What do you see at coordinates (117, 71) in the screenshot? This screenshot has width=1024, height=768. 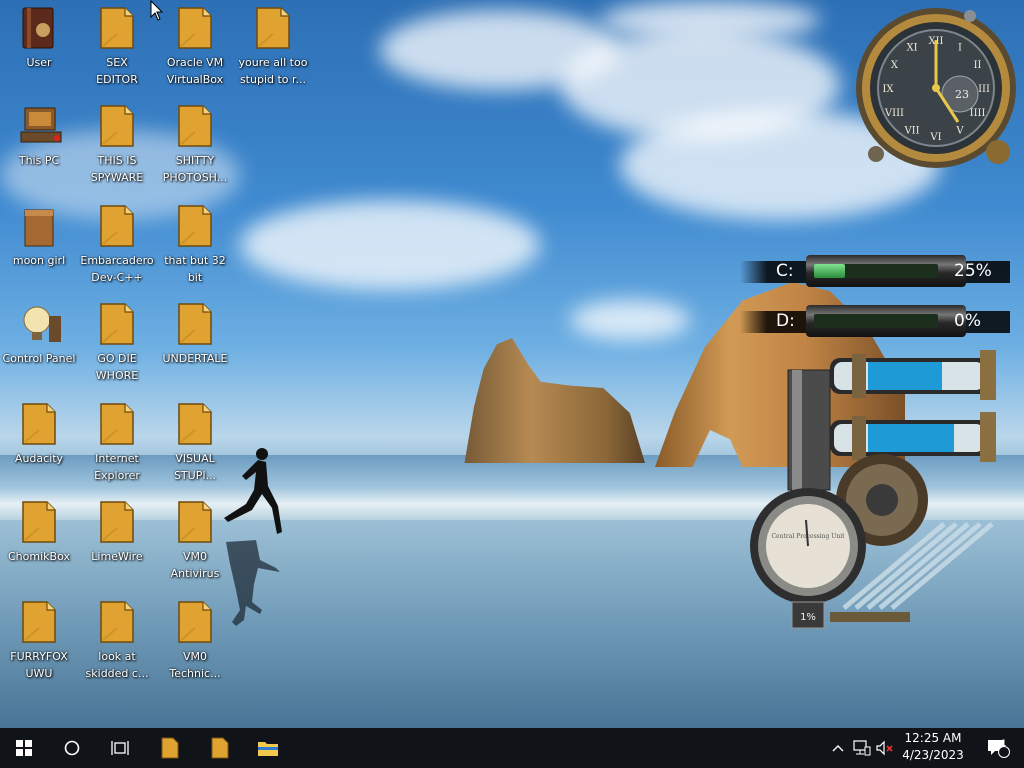 I see `desktop-icon-label: SEX EDITOR` at bounding box center [117, 71].